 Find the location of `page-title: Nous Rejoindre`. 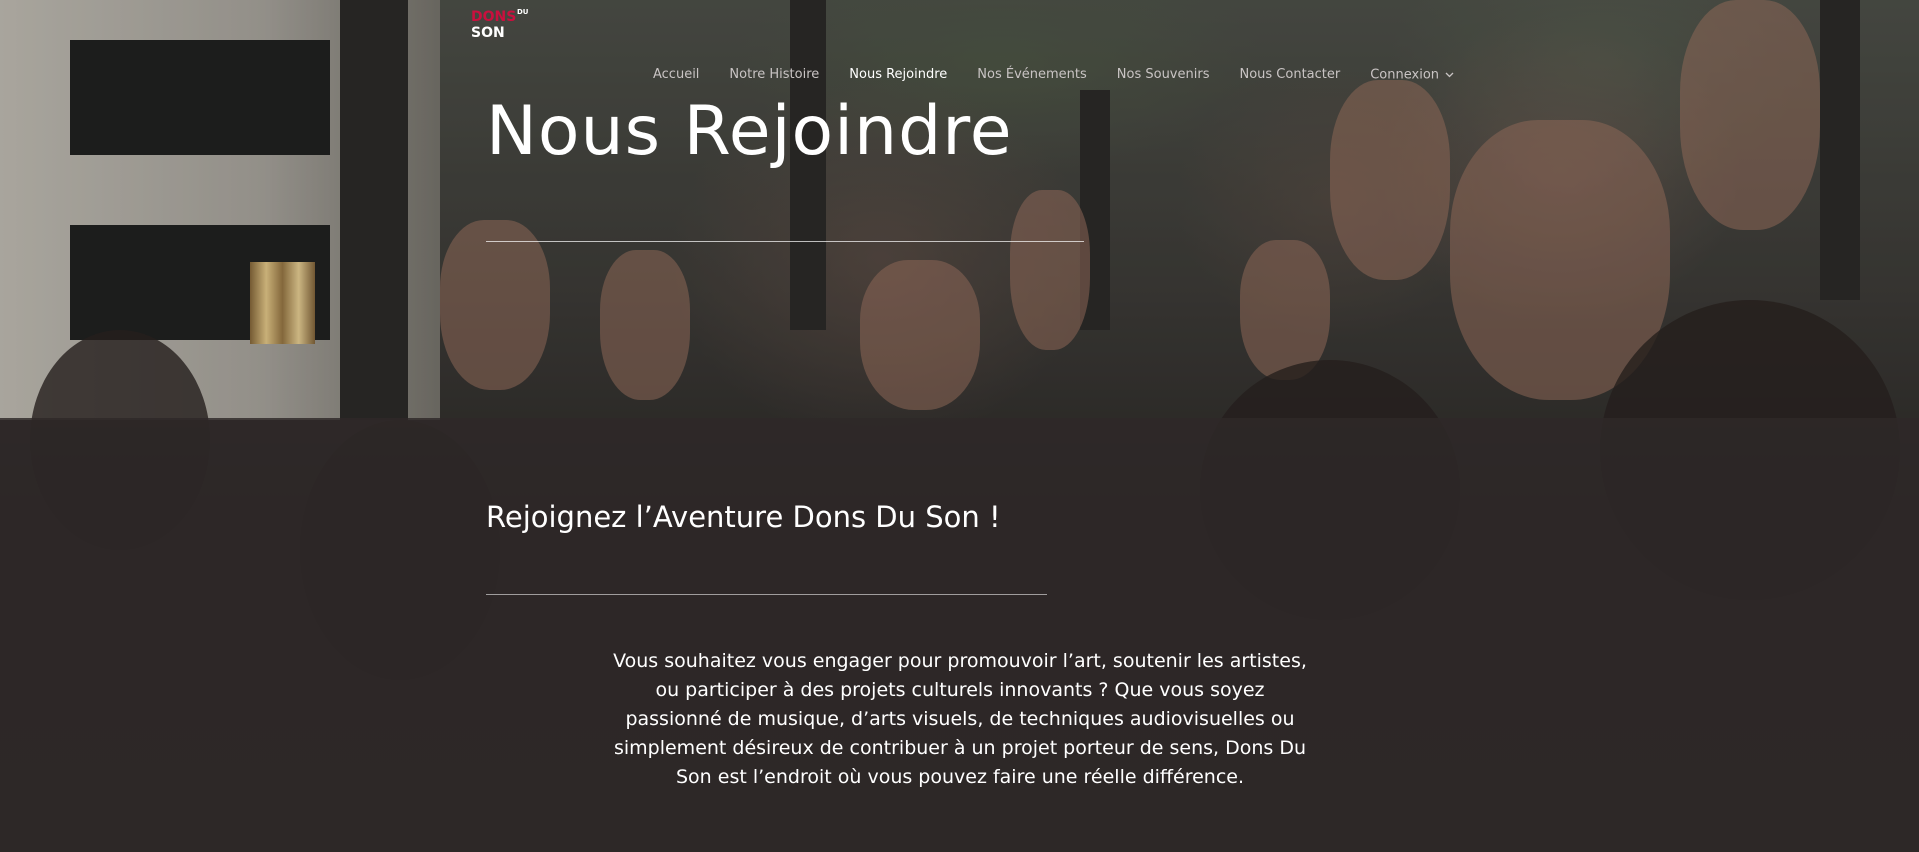

page-title: Nous Rejoindre is located at coordinates (749, 131).